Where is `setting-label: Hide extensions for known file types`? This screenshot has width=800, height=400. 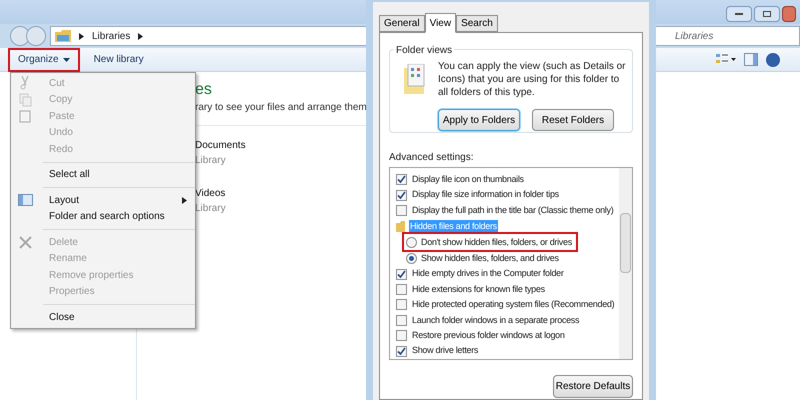
setting-label: Hide extensions for known file types is located at coordinates (478, 289).